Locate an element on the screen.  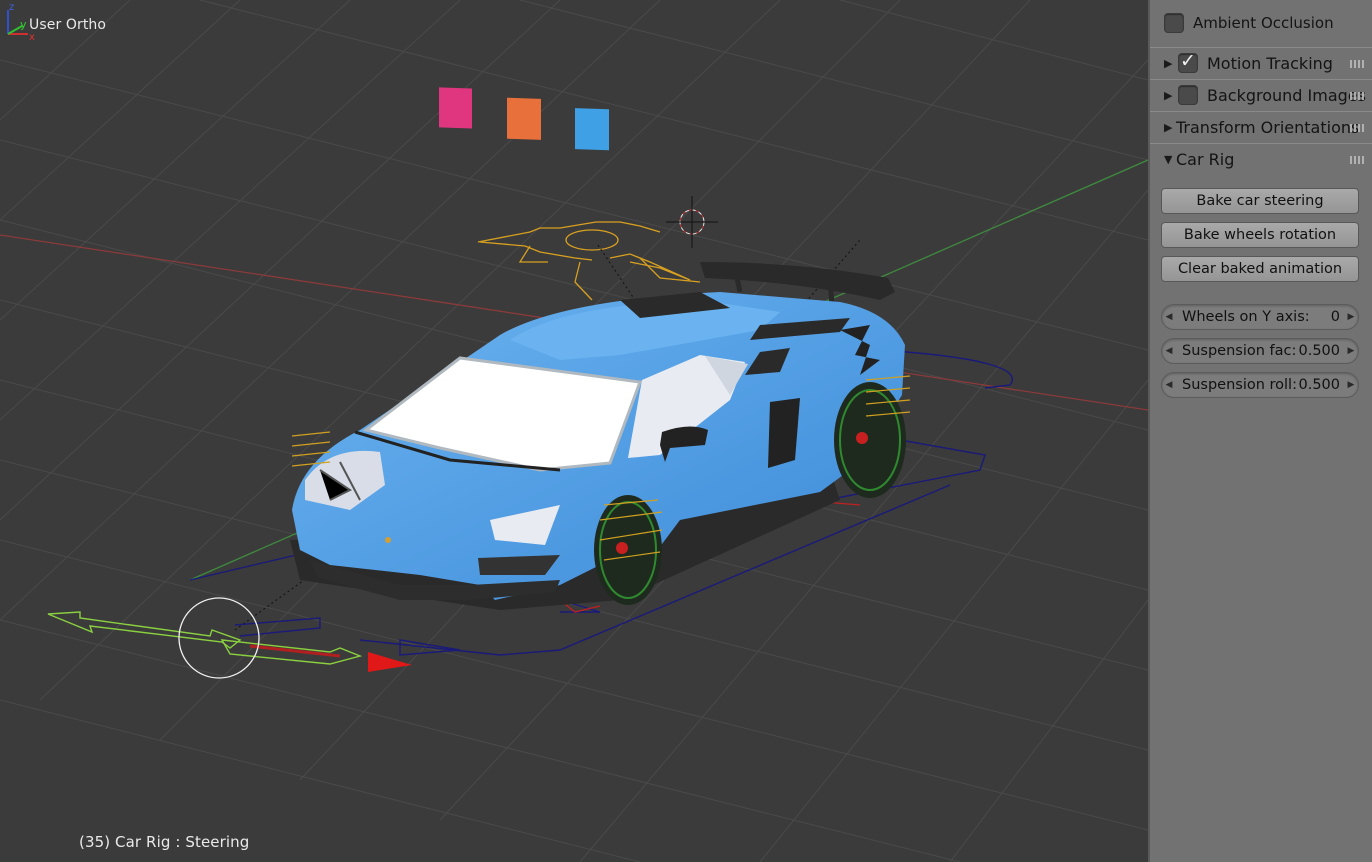
ambient-occlusion-checkbox is located at coordinates (1174, 23).